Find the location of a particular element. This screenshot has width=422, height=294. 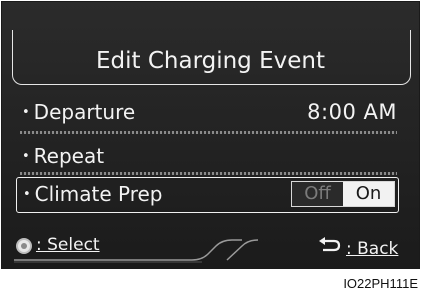

climate-prep-row: • Climate Prep Off On is located at coordinates (207, 195).